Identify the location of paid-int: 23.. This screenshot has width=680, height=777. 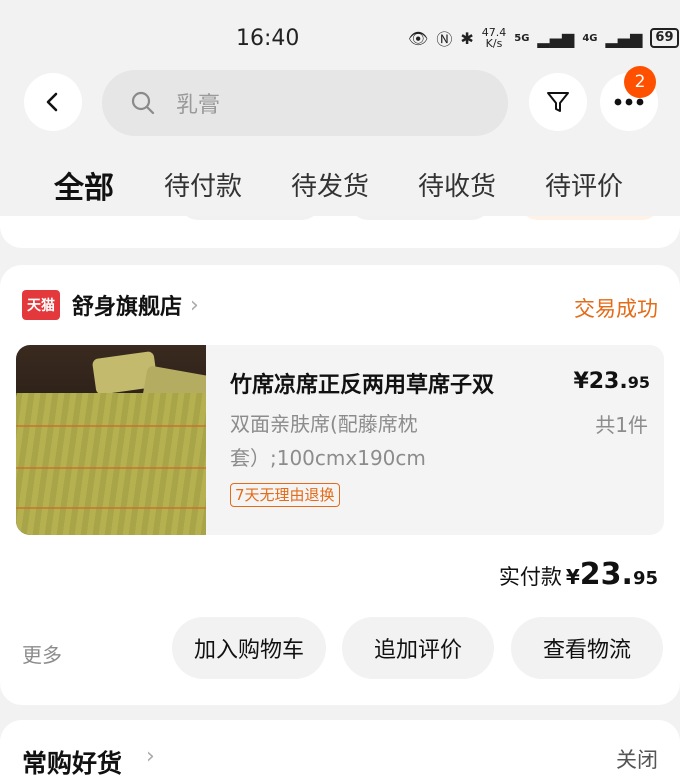
(606, 574).